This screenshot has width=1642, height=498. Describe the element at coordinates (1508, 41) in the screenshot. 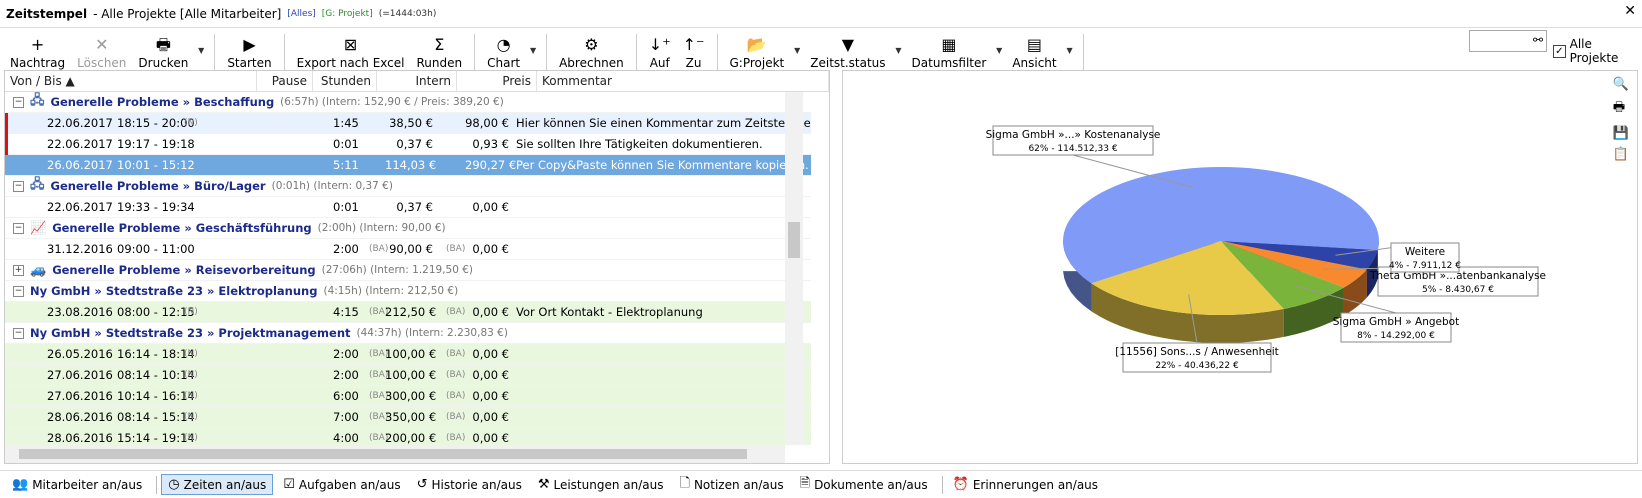

I see `search-input: ⚯` at that location.